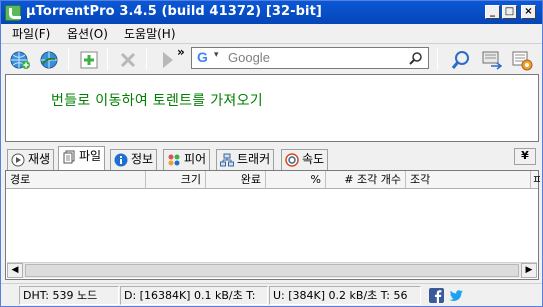 Image resolution: width=543 pixels, height=307 pixels. I want to click on status-download: D: [16384K] 0.1 kB/초 T:, so click(194, 295).